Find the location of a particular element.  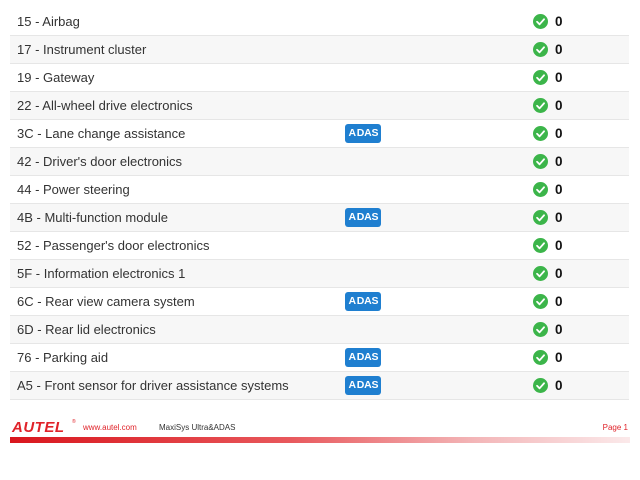

module-name: 76 - Parking aid is located at coordinates (63, 357).